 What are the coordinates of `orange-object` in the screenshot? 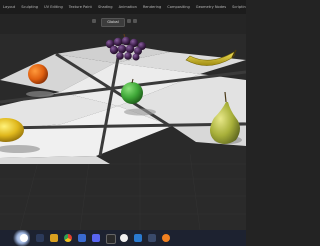 It's located at (38, 74).